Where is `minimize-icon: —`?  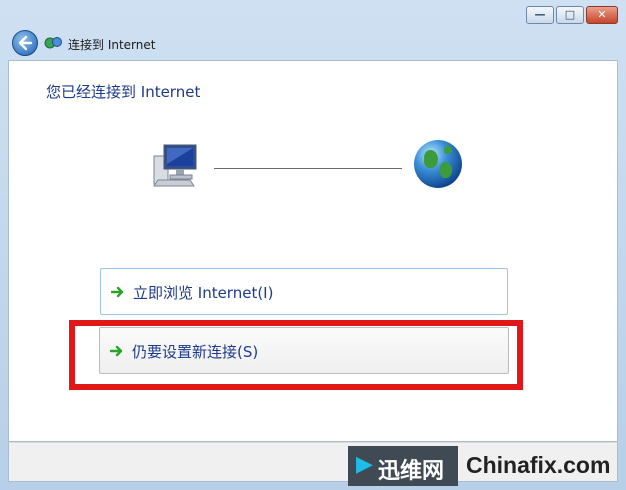
minimize-icon: — is located at coordinates (540, 14).